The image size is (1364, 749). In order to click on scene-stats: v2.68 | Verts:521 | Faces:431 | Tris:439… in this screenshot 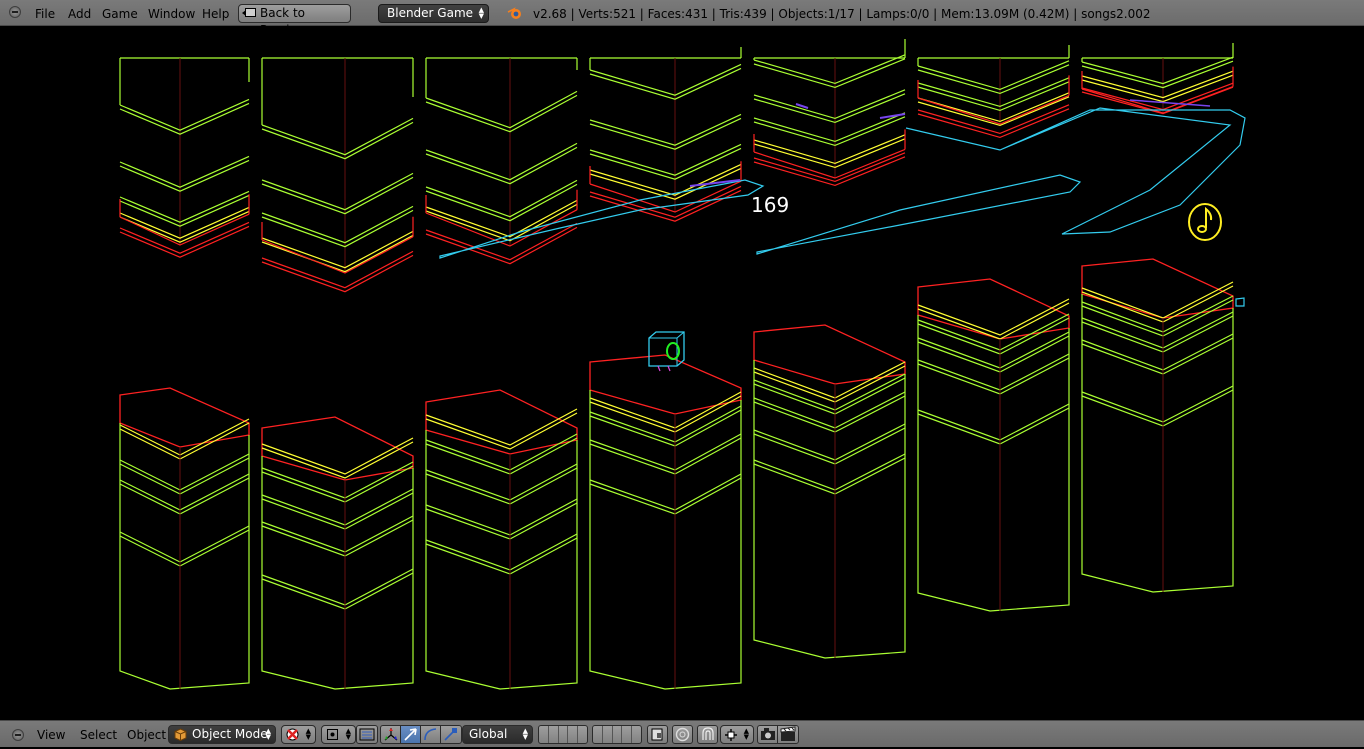, I will do `click(842, 14)`.